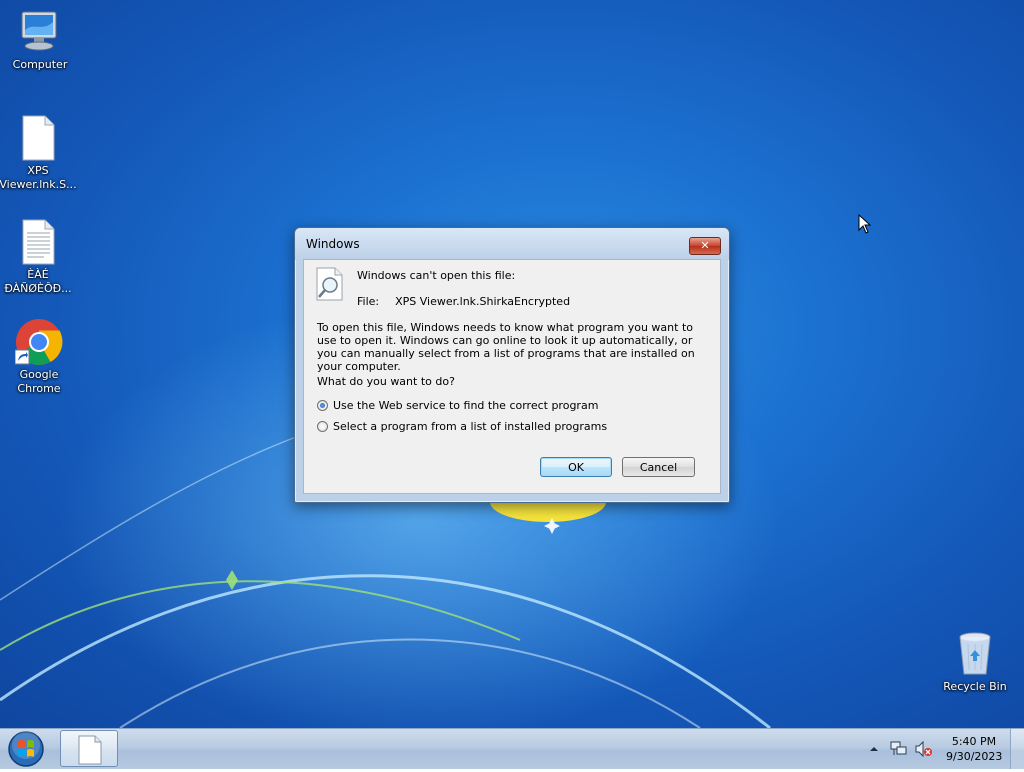 This screenshot has width=1024, height=772. Describe the element at coordinates (874, 749) in the screenshot. I see `show-hidden-icons-arrow` at that location.